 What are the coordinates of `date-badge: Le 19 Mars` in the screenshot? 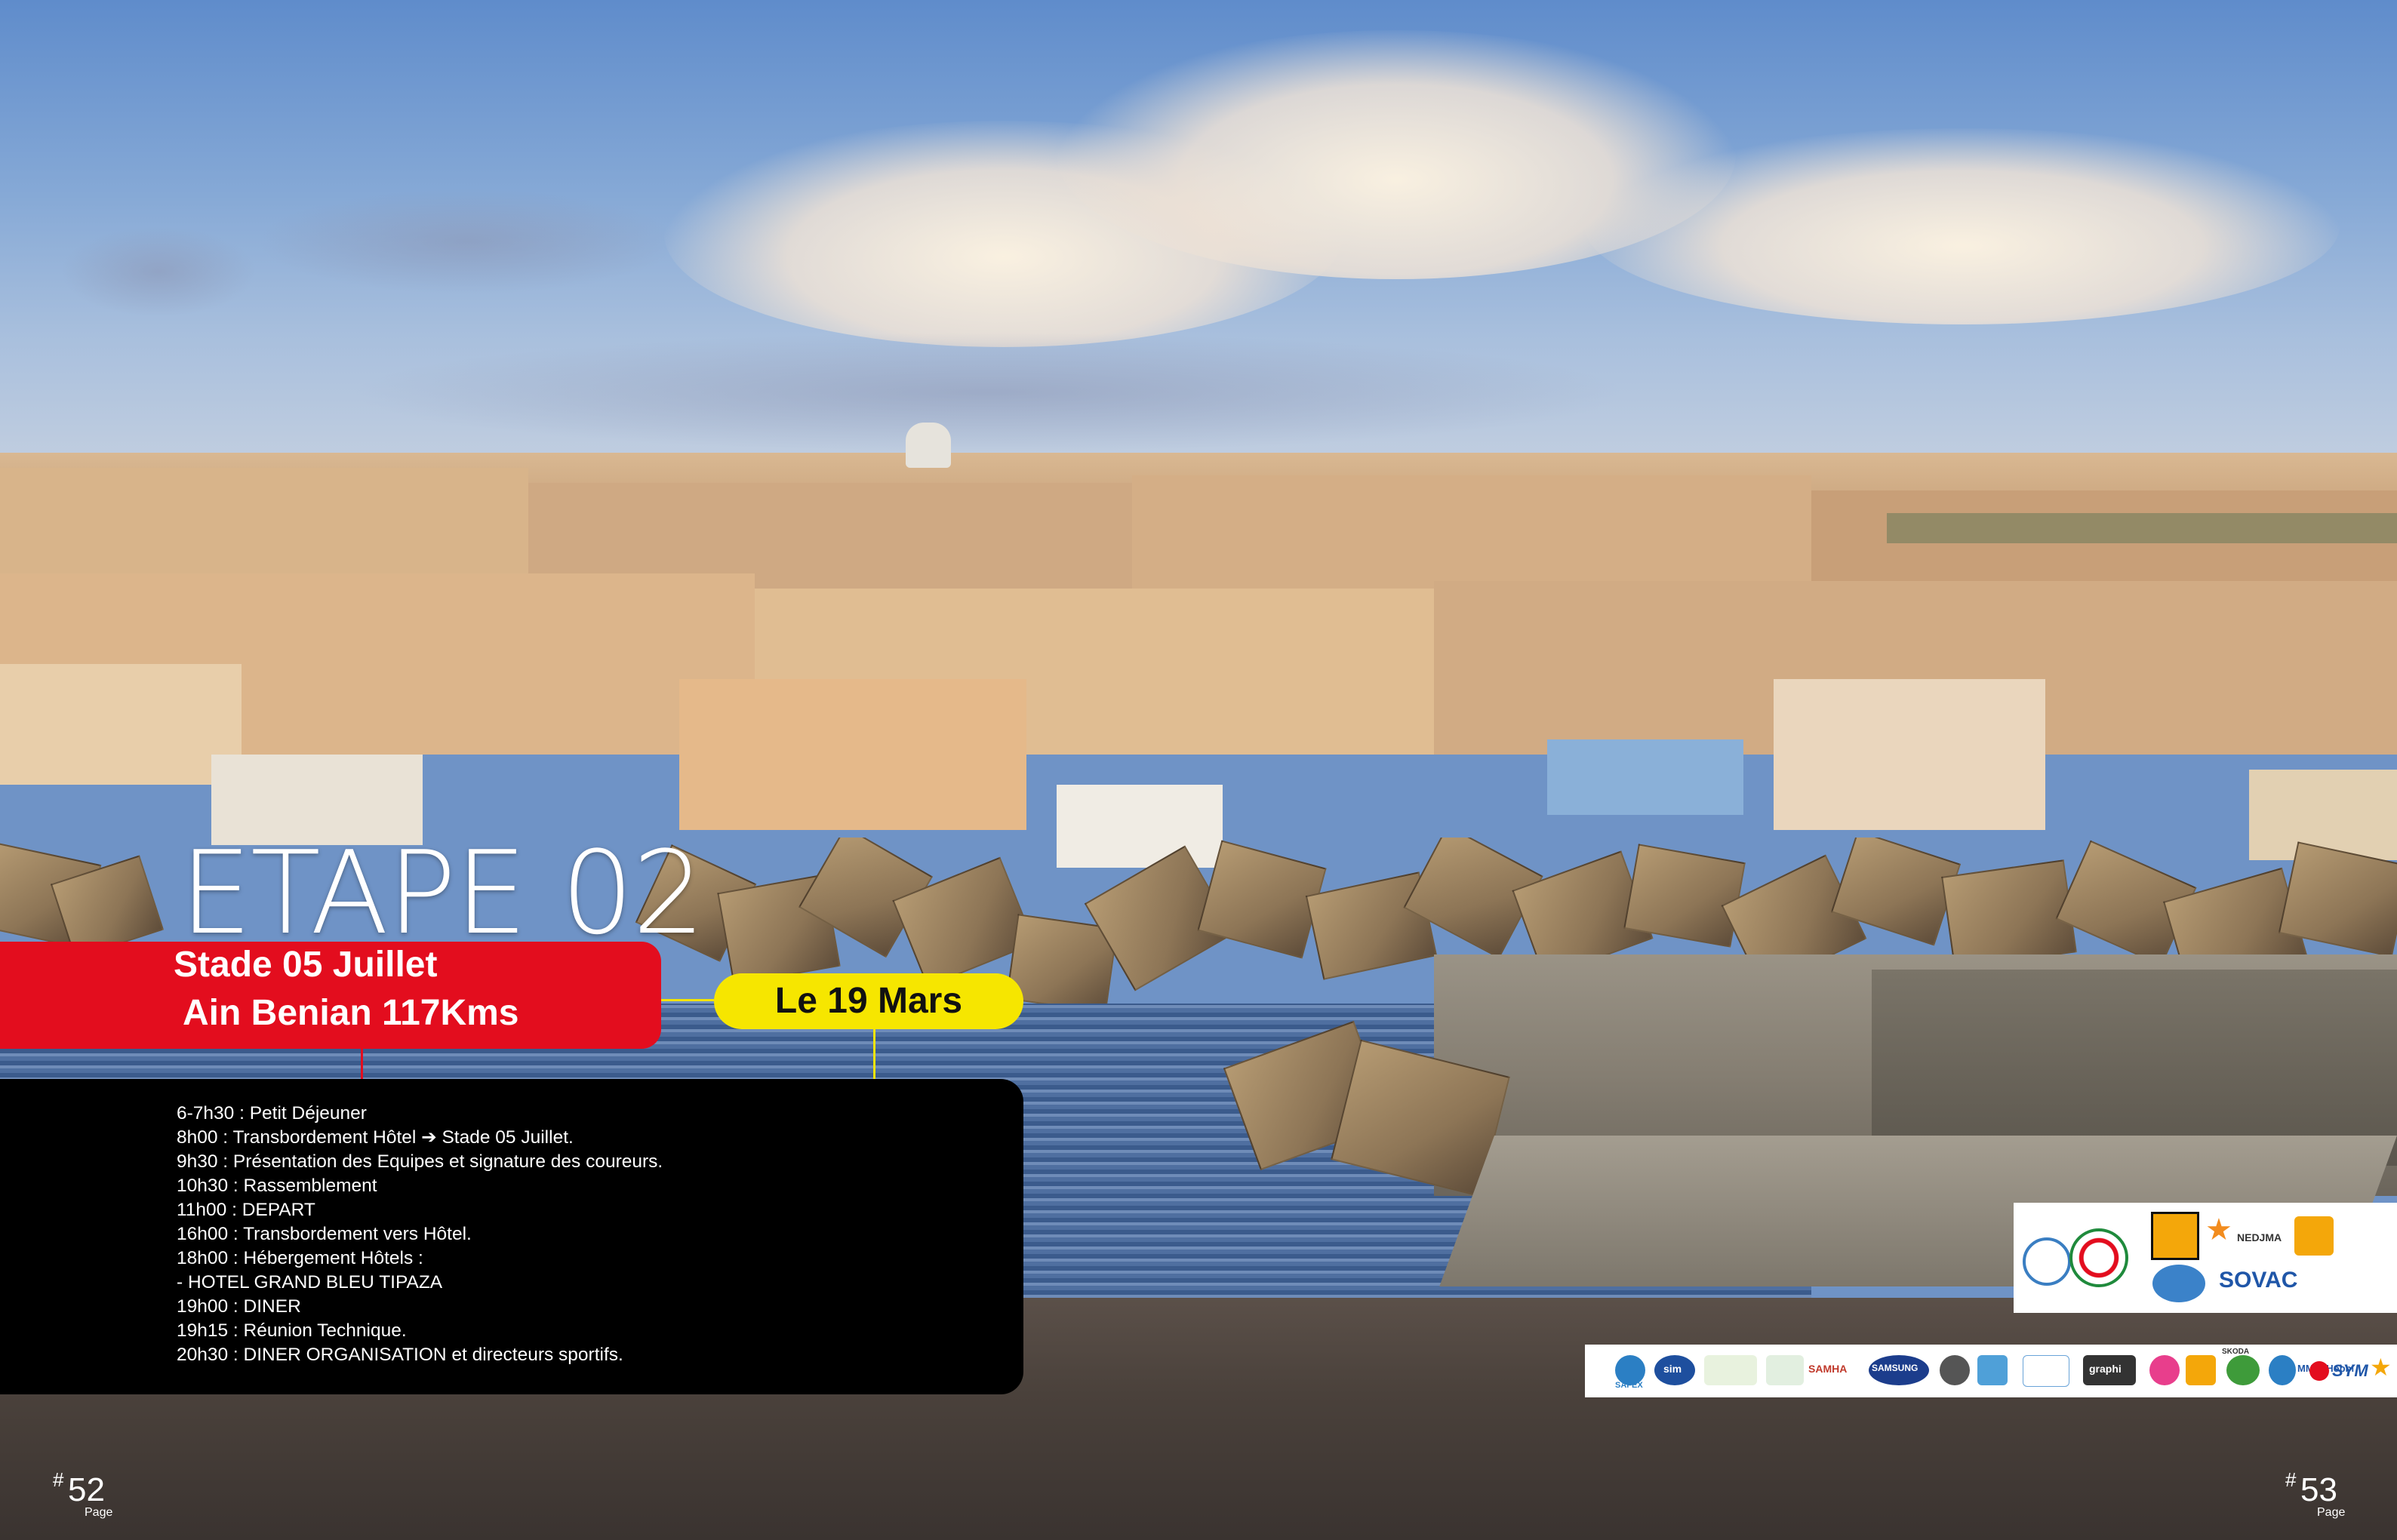 It's located at (868, 1001).